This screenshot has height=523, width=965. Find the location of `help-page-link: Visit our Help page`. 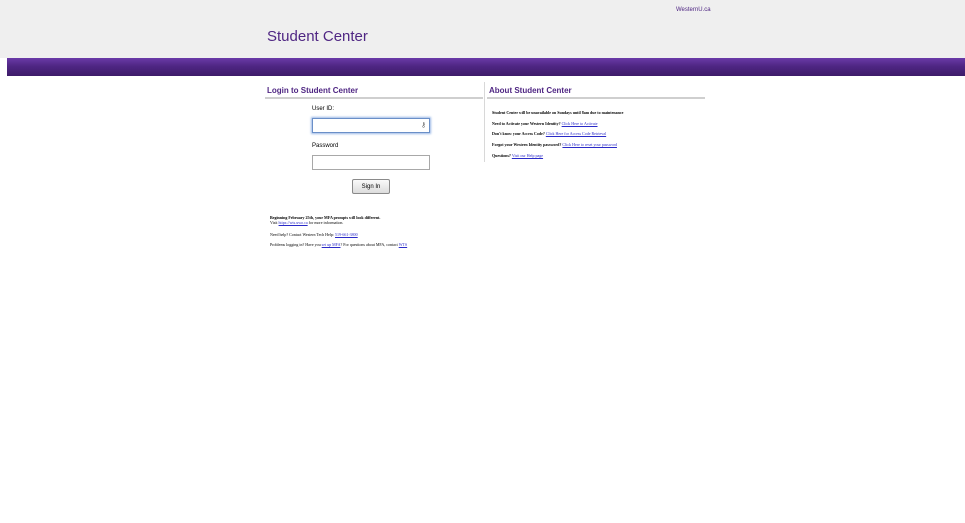

help-page-link: Visit our Help page is located at coordinates (527, 155).